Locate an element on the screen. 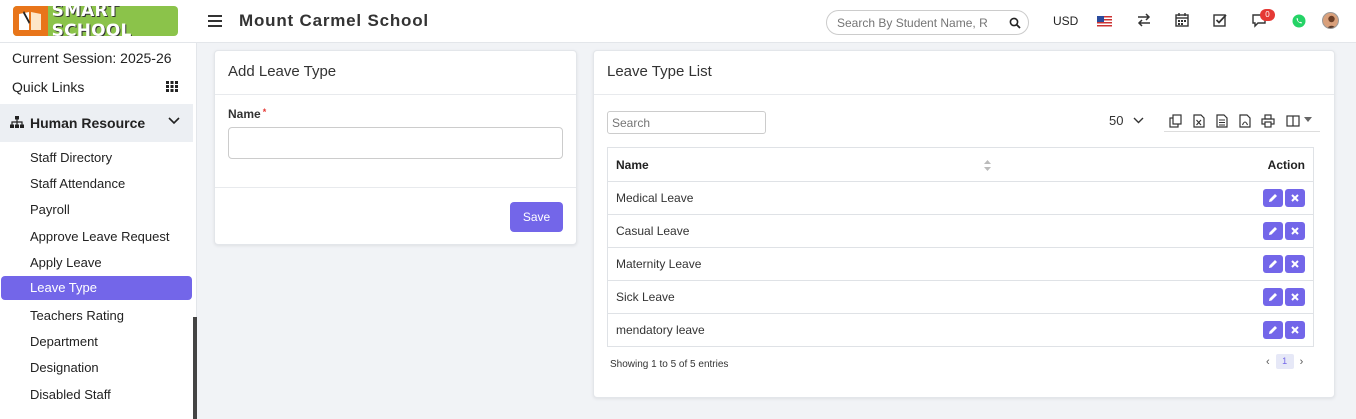 The width and height of the screenshot is (1356, 419). sidebar-item-leave-type: Leave Type is located at coordinates (96, 288).